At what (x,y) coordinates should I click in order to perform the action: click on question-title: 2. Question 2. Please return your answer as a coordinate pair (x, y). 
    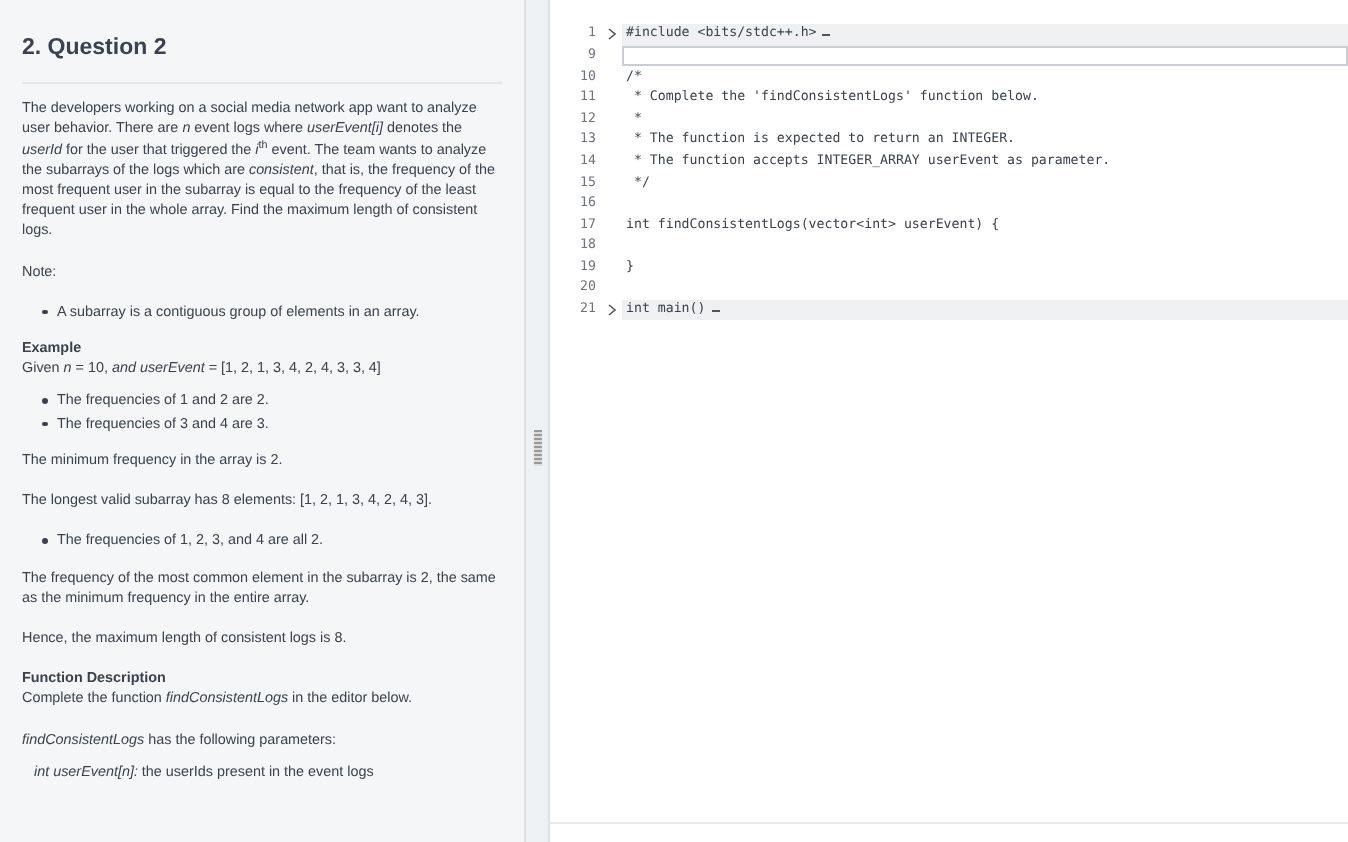
    Looking at the image, I should click on (95, 49).